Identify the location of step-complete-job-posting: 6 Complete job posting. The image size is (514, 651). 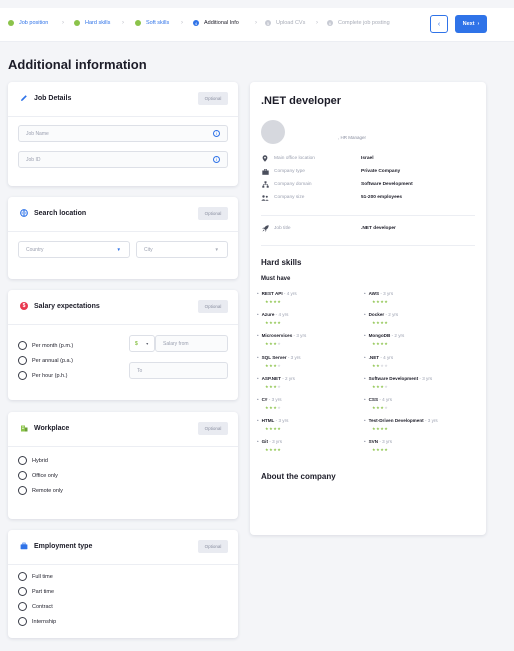
(358, 23).